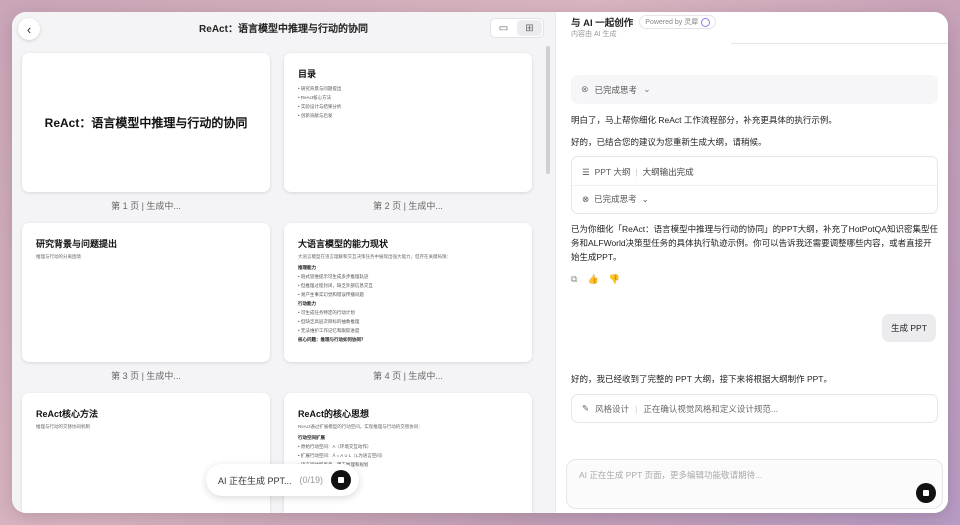 Image resolution: width=960 pixels, height=525 pixels. I want to click on chevron-left-icon: ‹, so click(29, 29).